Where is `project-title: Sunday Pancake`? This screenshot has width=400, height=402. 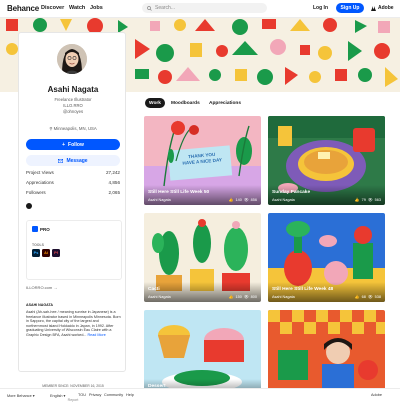
project-title: Sunday Pancake is located at coordinates (291, 192).